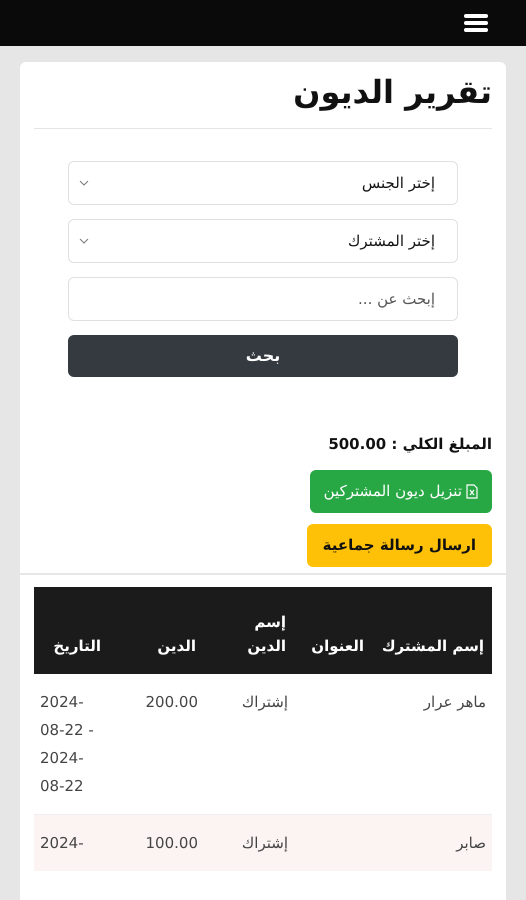 This screenshot has height=900, width=526. I want to click on select-field: إختر الجنس, so click(263, 183).